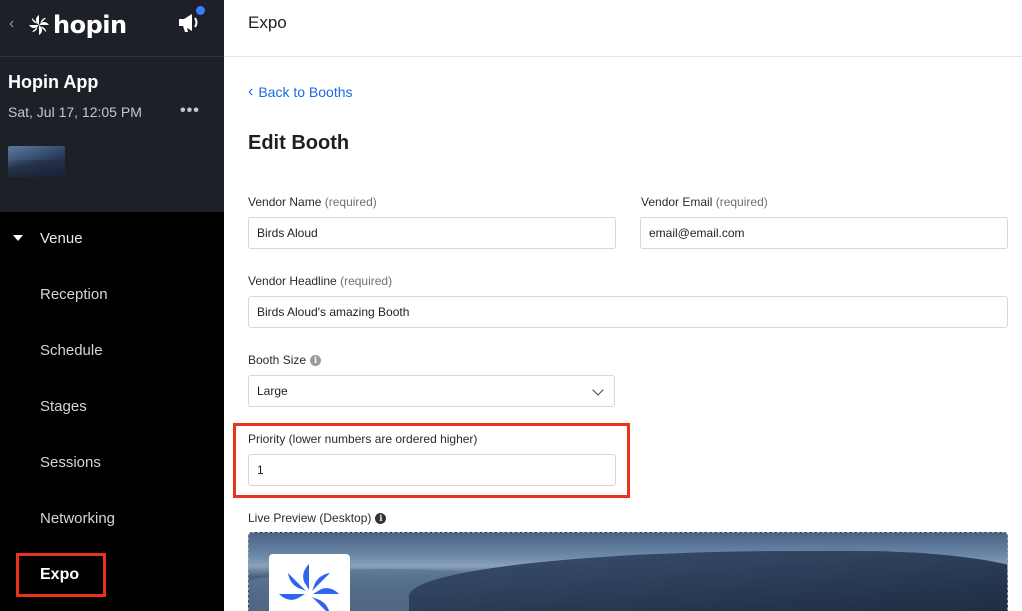 The height and width of the screenshot is (611, 1022). I want to click on divider, so click(112, 56).